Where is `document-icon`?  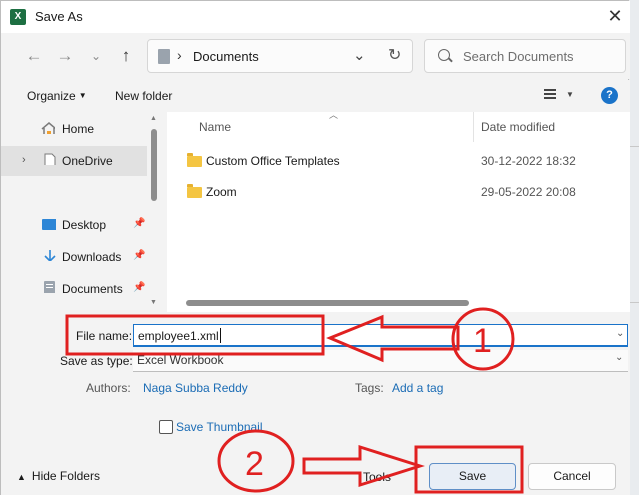
document-icon is located at coordinates (50, 159).